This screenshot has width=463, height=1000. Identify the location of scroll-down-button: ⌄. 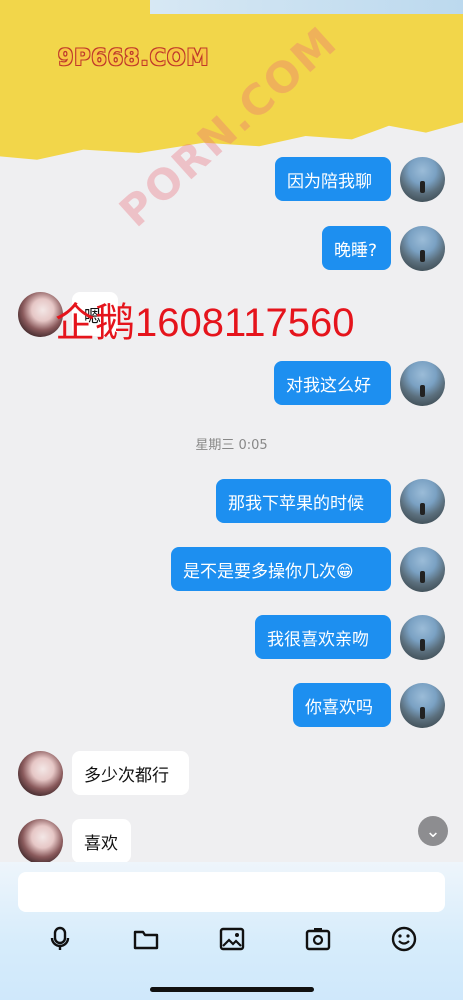
(433, 831).